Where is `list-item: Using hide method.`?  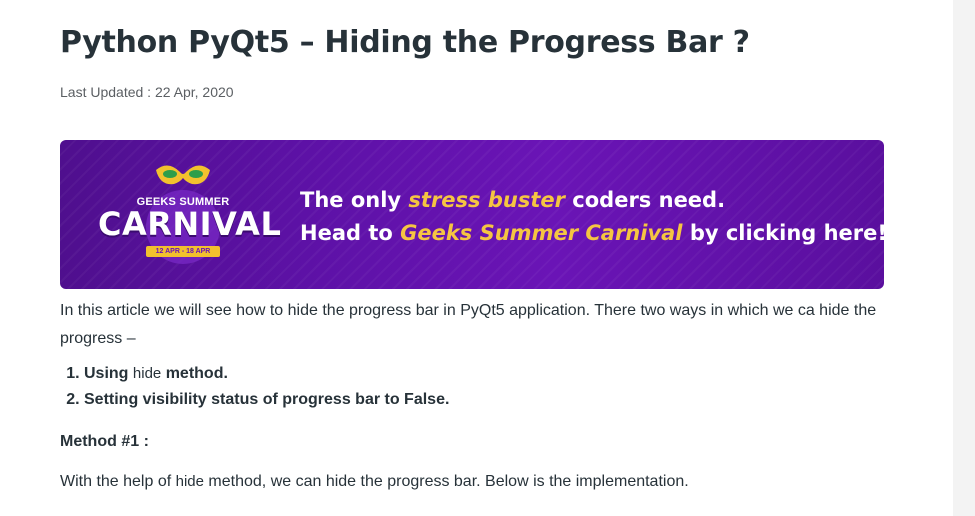
list-item: Using hide method. is located at coordinates (487, 374).